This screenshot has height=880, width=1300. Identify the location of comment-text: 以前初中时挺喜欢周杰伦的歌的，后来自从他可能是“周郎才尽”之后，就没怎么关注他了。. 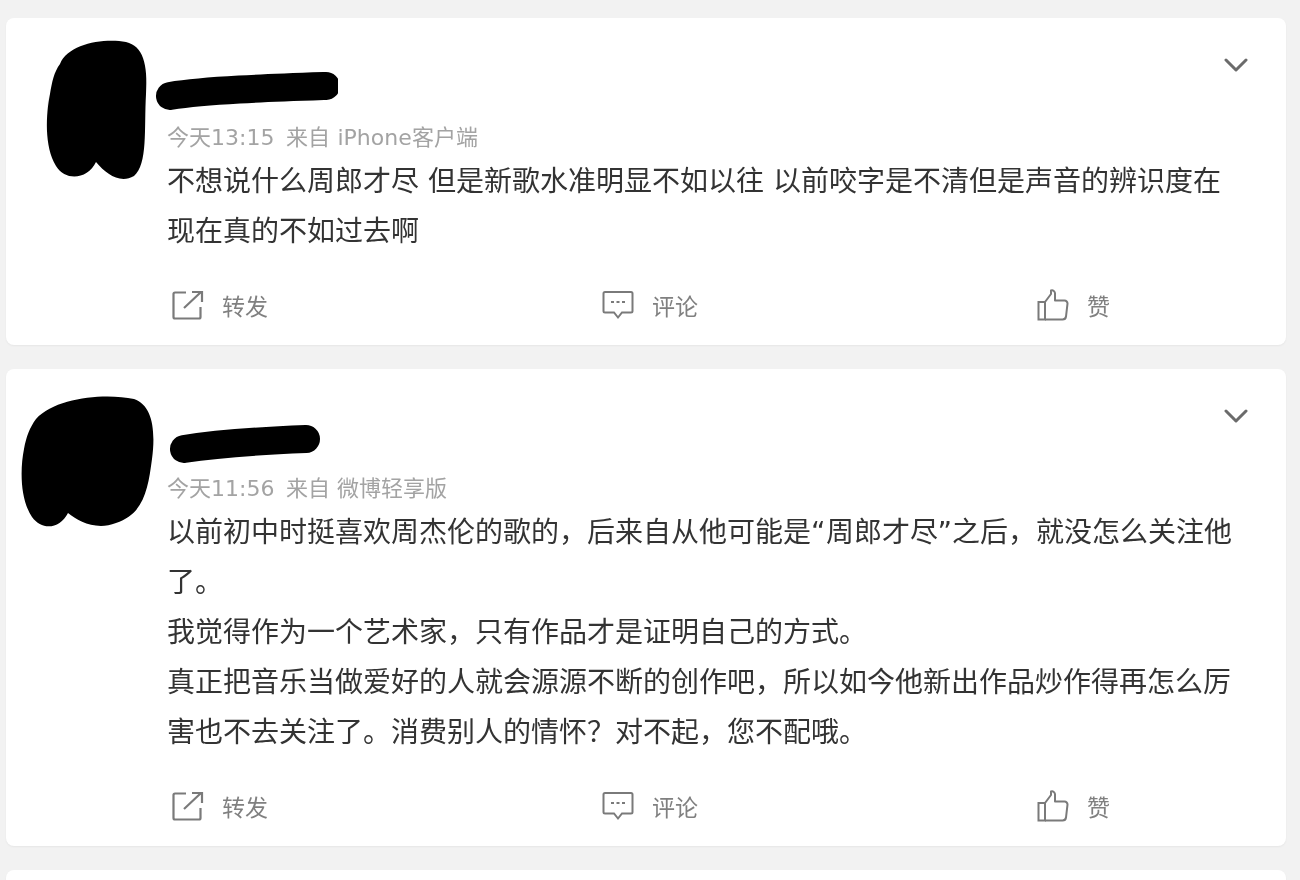
(700, 558).